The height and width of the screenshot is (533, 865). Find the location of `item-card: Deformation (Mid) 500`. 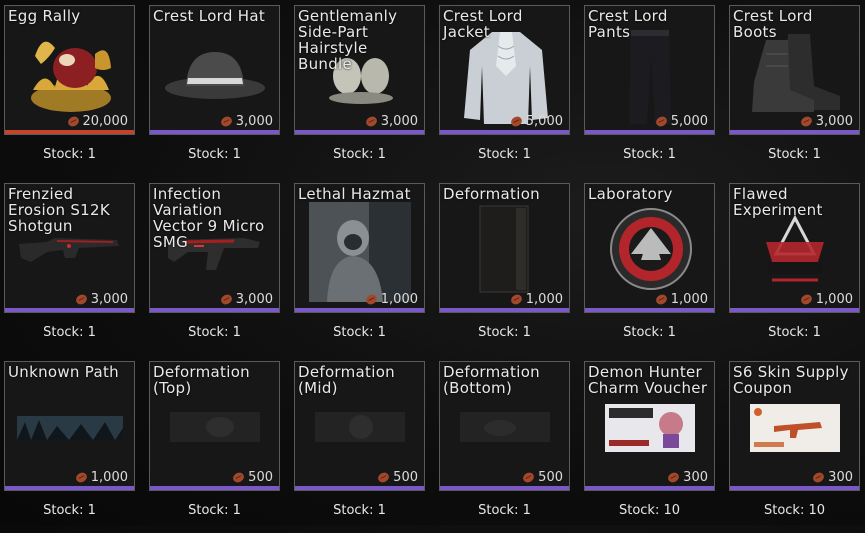

item-card: Deformation (Mid) 500 is located at coordinates (359, 426).